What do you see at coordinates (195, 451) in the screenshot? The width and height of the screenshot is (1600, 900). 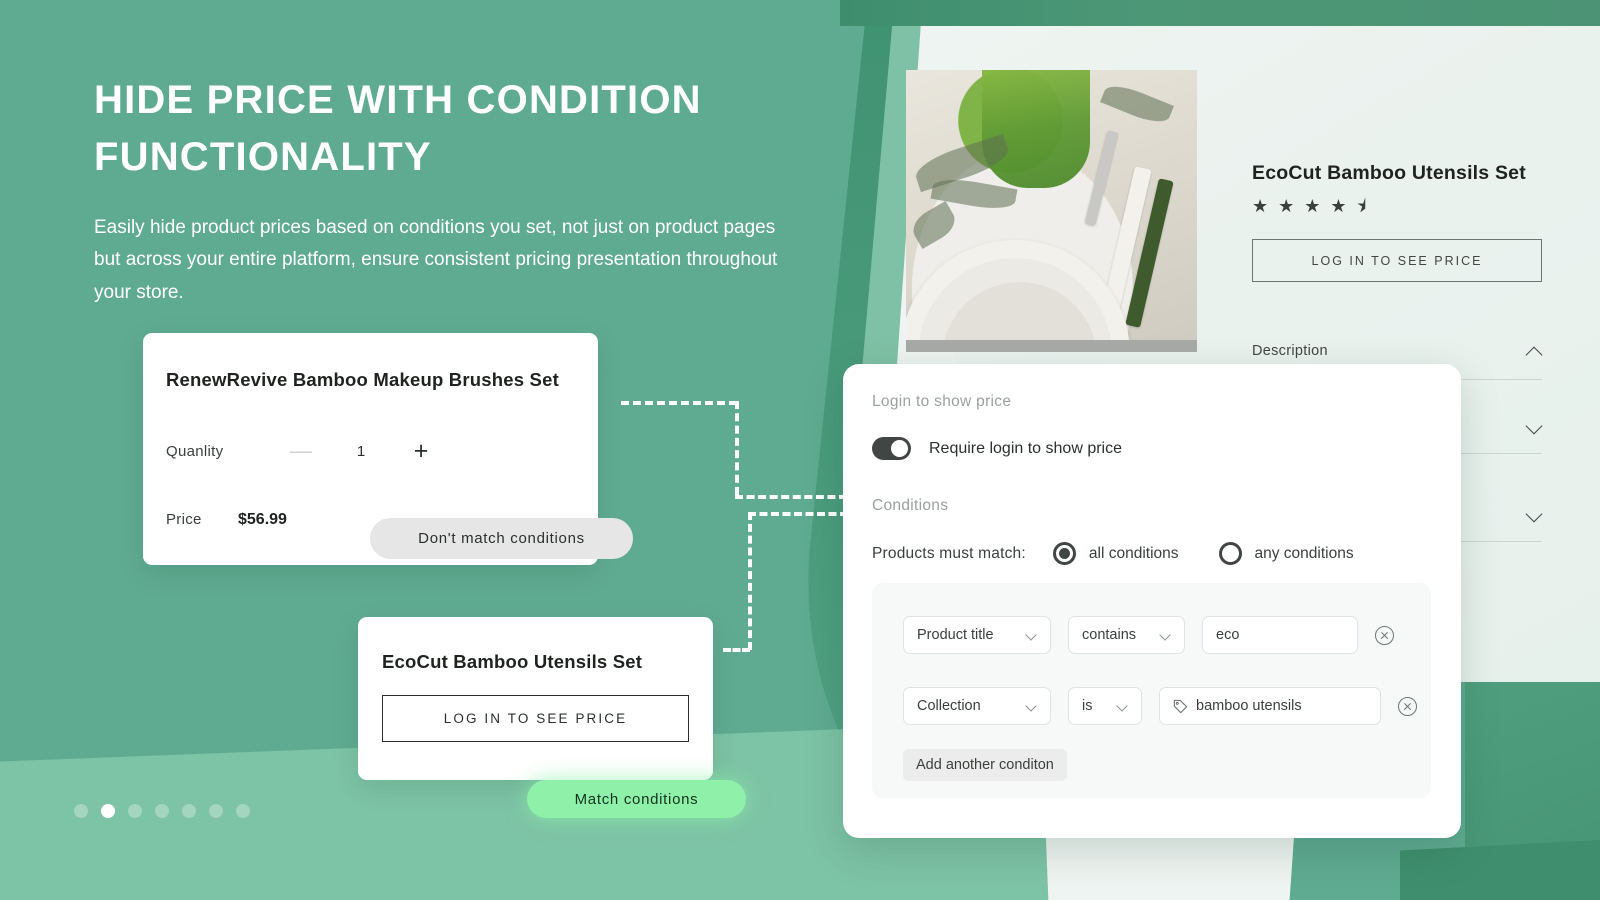 I see `quantity-label: Quanlity` at bounding box center [195, 451].